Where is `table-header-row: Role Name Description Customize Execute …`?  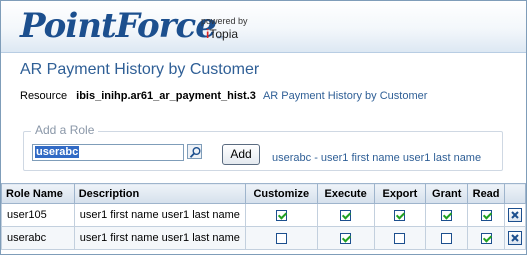
table-header-row: Role Name Description Customize Execute … is located at coordinates (263, 193).